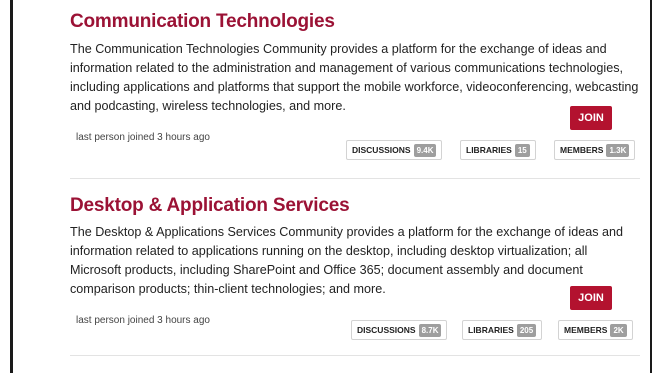  Describe the element at coordinates (202, 22) in the screenshot. I see `community-title-link: Communication Technologies` at that location.